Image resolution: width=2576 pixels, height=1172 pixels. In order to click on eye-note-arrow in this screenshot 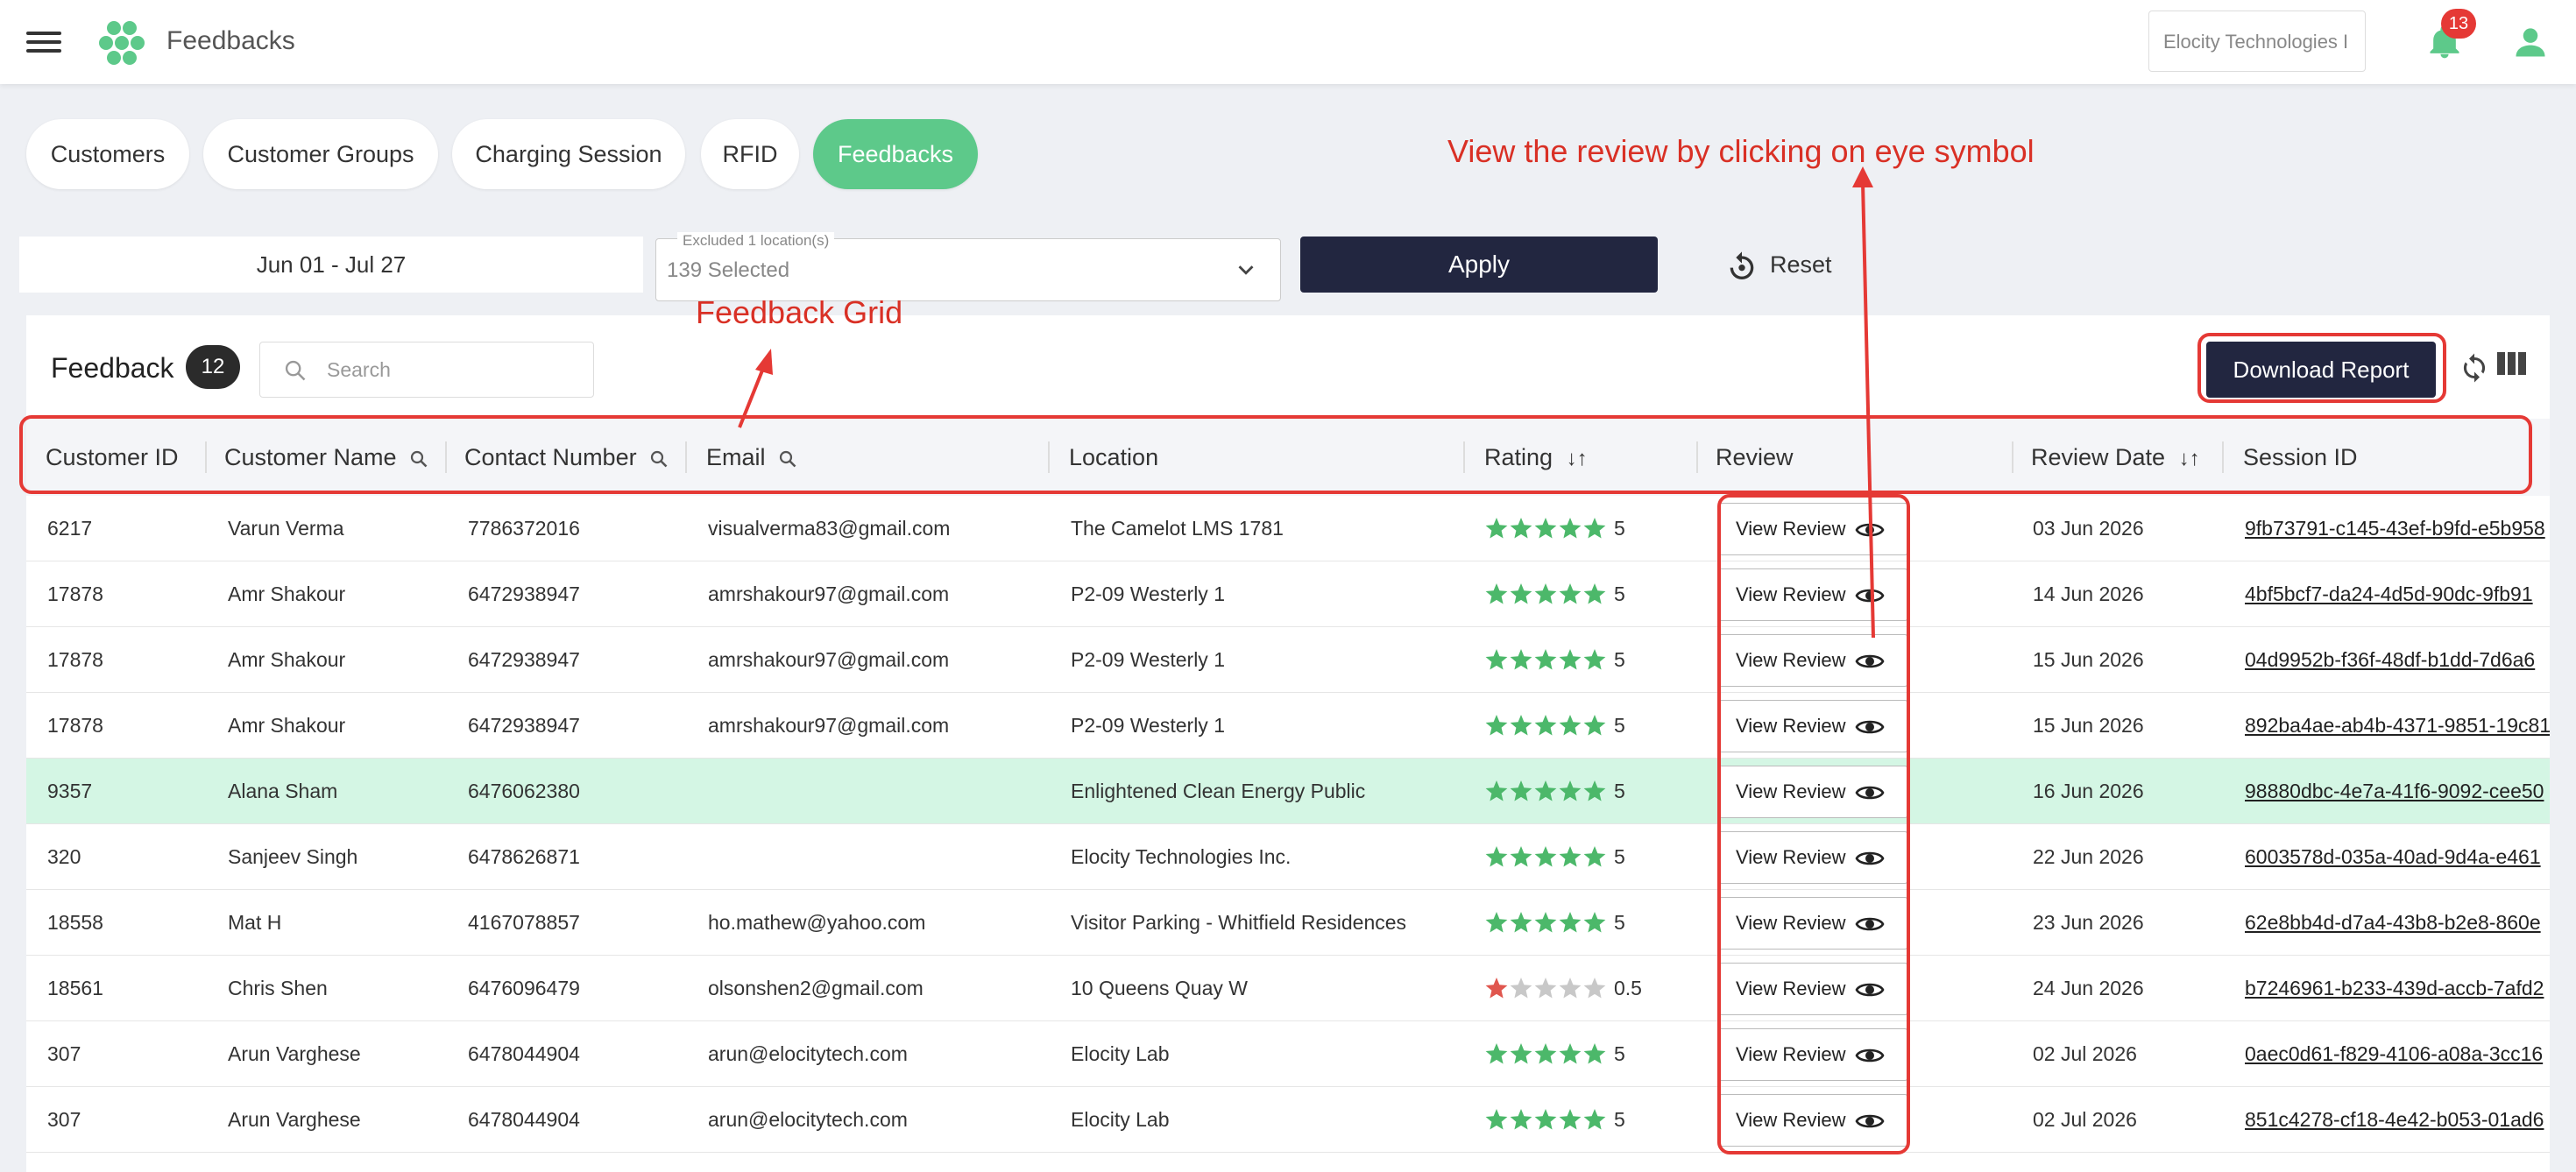, I will do `click(1868, 410)`.